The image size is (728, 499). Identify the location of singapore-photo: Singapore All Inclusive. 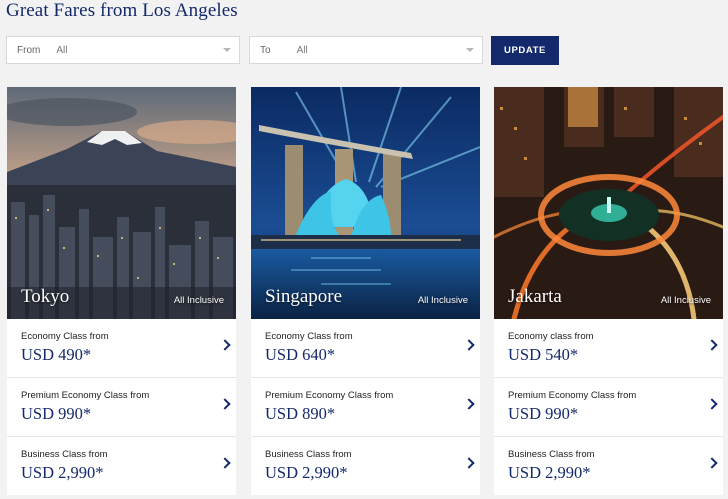
(365, 203).